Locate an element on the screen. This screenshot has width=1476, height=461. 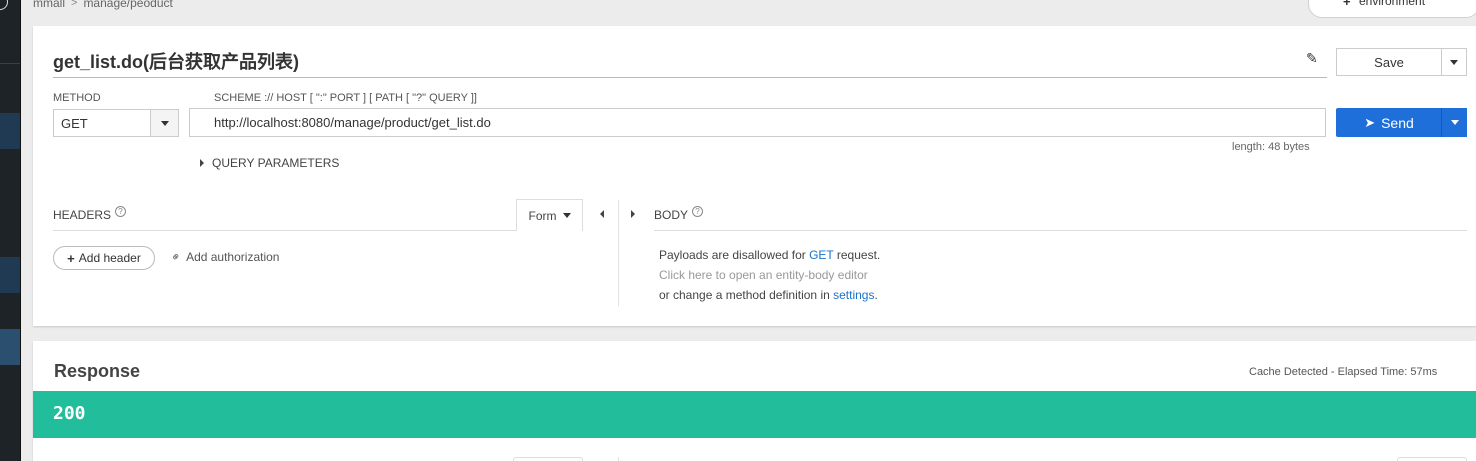
settings-link: settings is located at coordinates (853, 295).